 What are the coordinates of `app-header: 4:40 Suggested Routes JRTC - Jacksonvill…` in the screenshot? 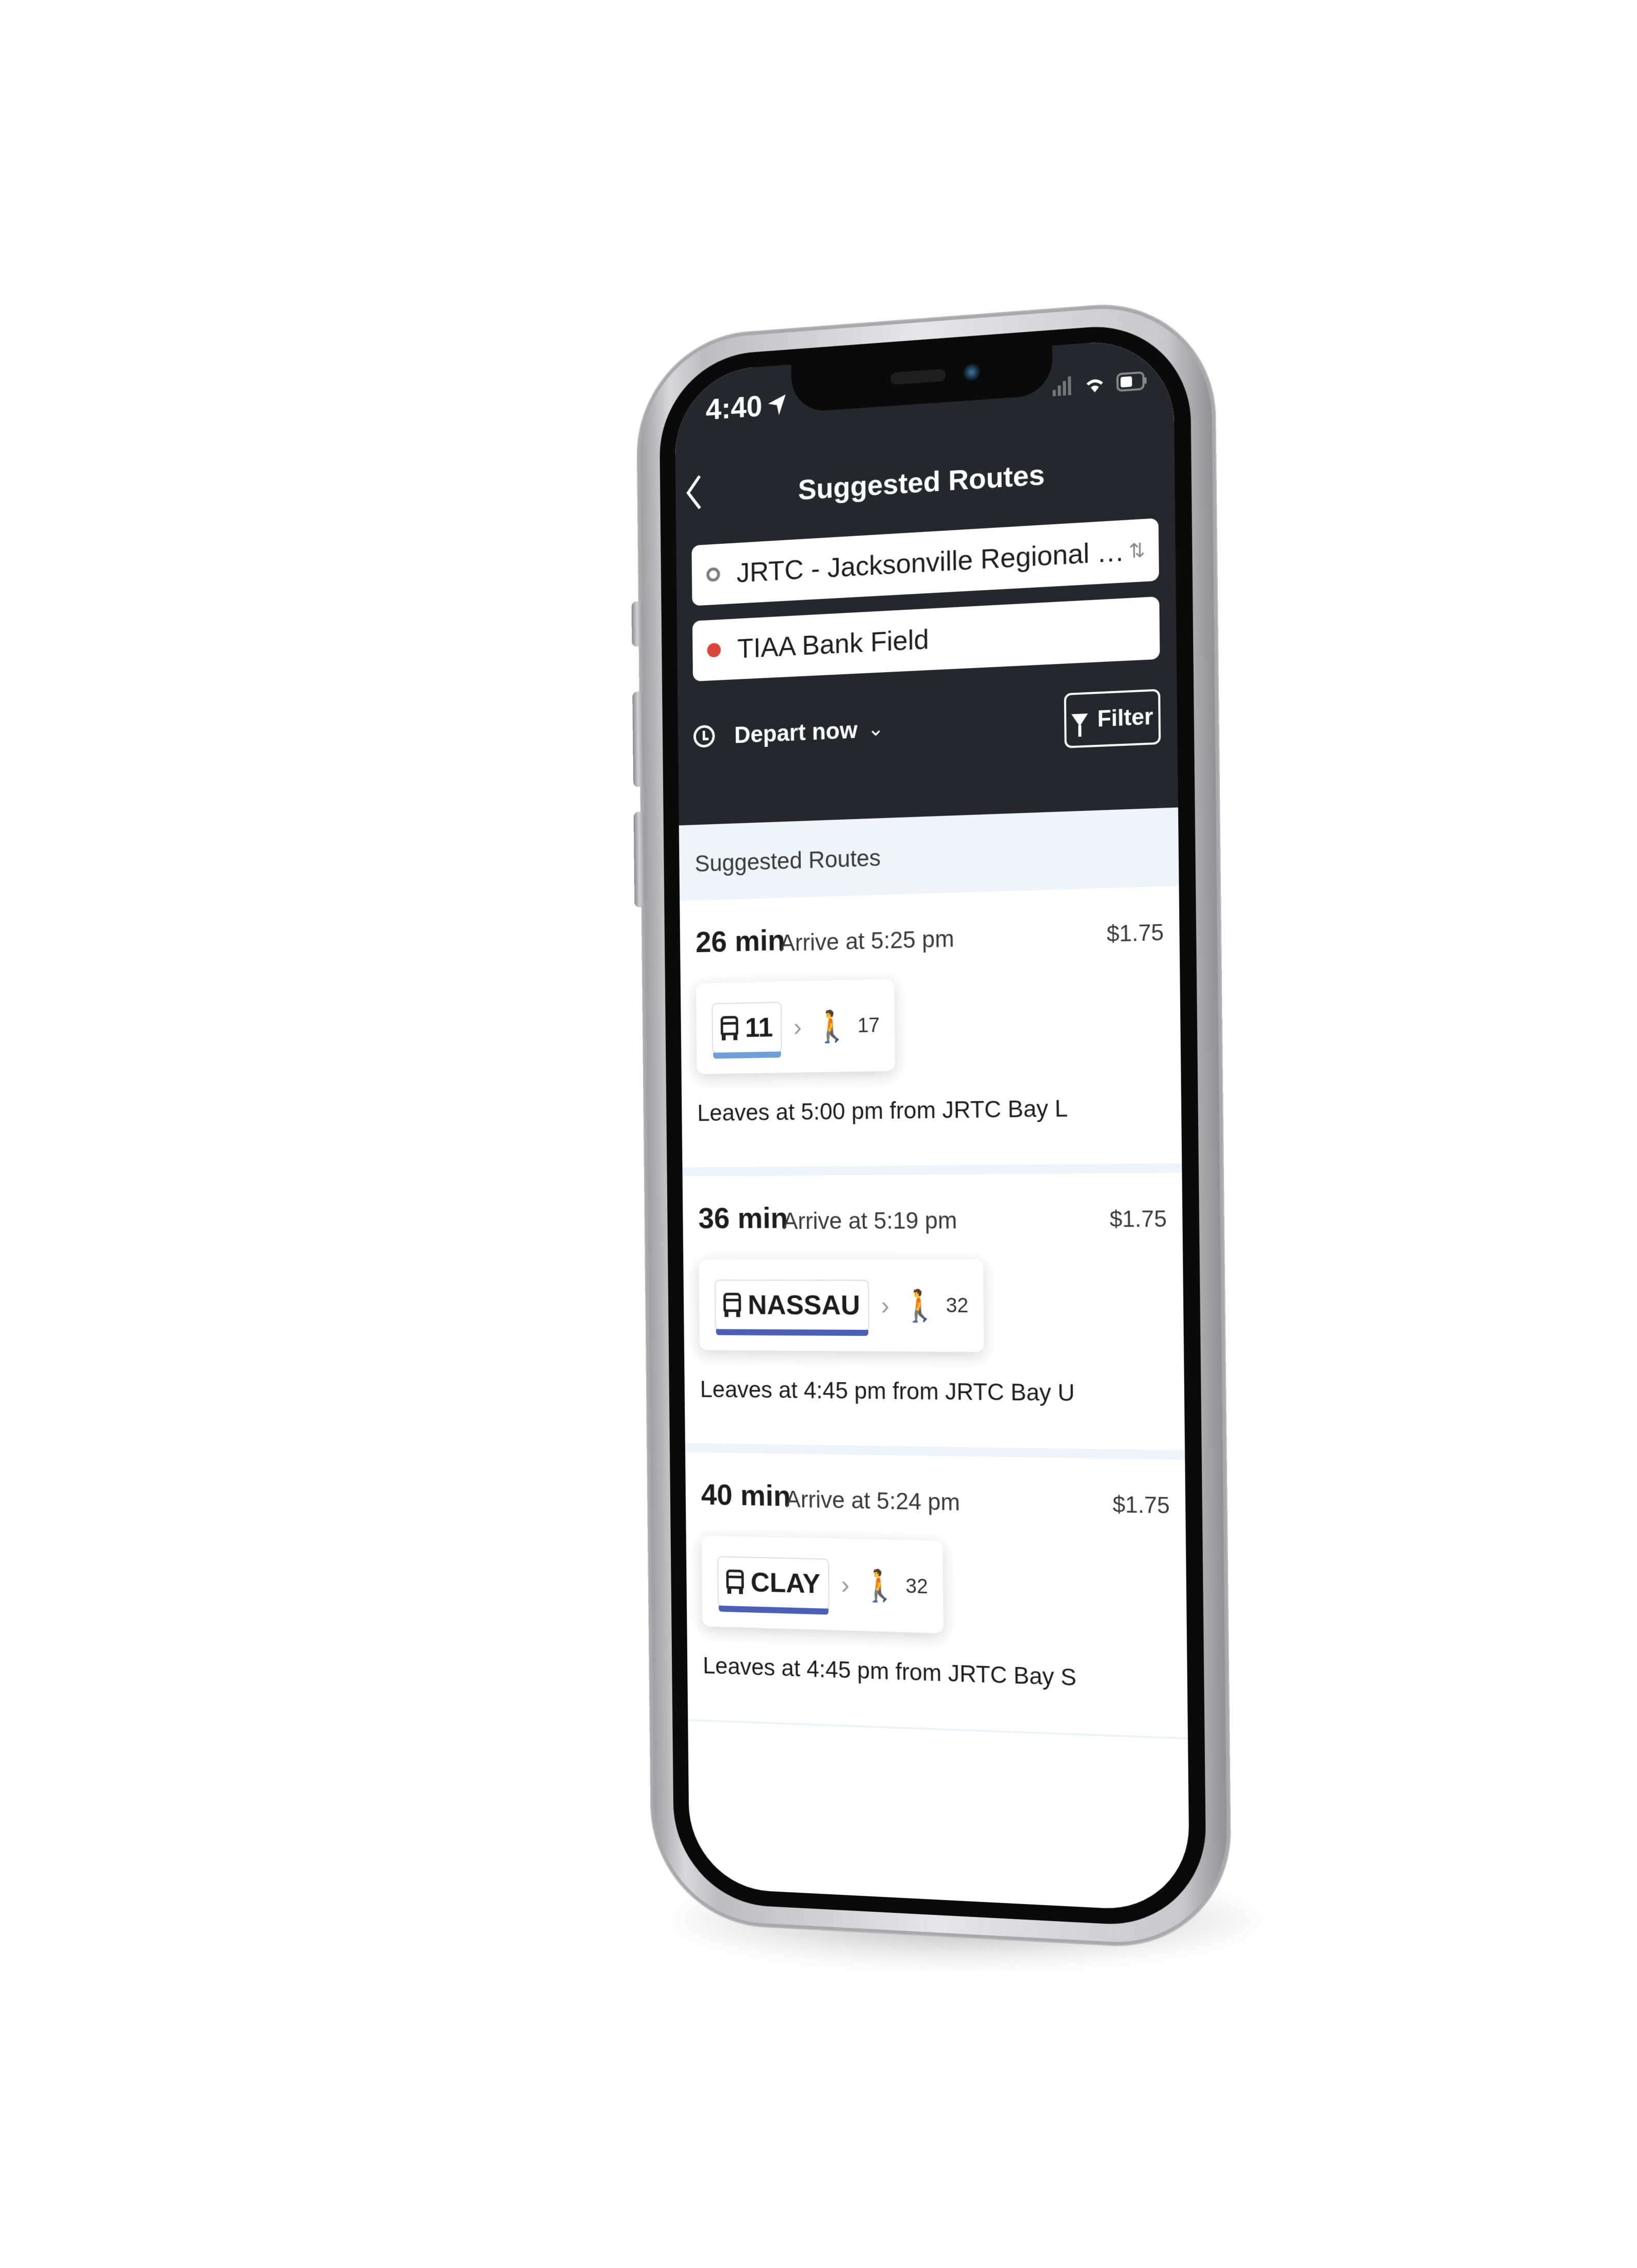 It's located at (926, 581).